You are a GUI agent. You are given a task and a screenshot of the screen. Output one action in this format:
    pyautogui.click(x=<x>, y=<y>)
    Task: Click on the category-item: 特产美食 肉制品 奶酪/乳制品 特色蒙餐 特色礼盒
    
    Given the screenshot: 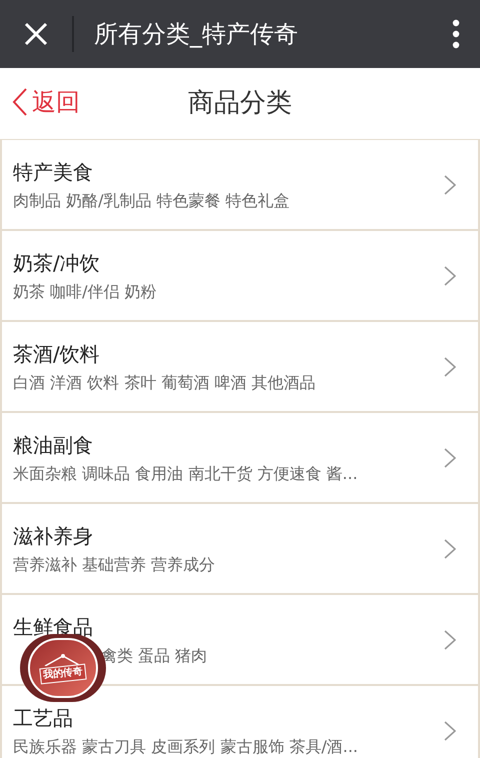 What is the action you would take?
    pyautogui.click(x=240, y=185)
    